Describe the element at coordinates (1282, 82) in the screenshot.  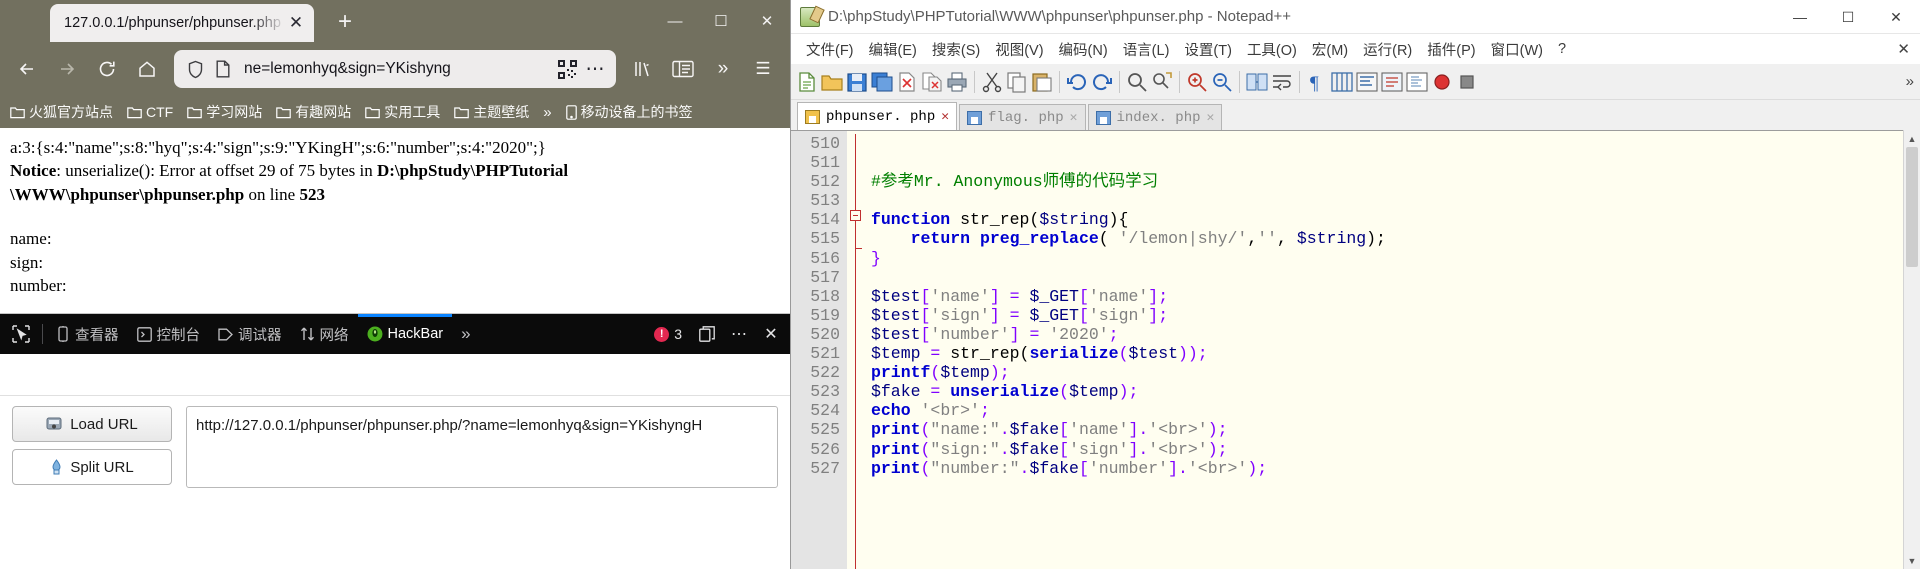
I see `word-wrap-icon` at that location.